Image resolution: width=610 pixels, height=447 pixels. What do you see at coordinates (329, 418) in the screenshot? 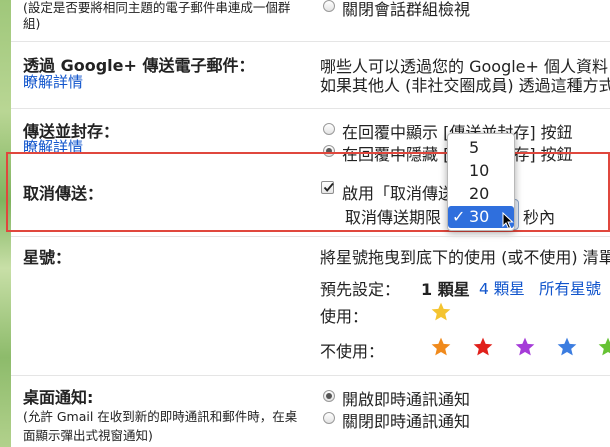
I see `chat-notifications-off-radio` at bounding box center [329, 418].